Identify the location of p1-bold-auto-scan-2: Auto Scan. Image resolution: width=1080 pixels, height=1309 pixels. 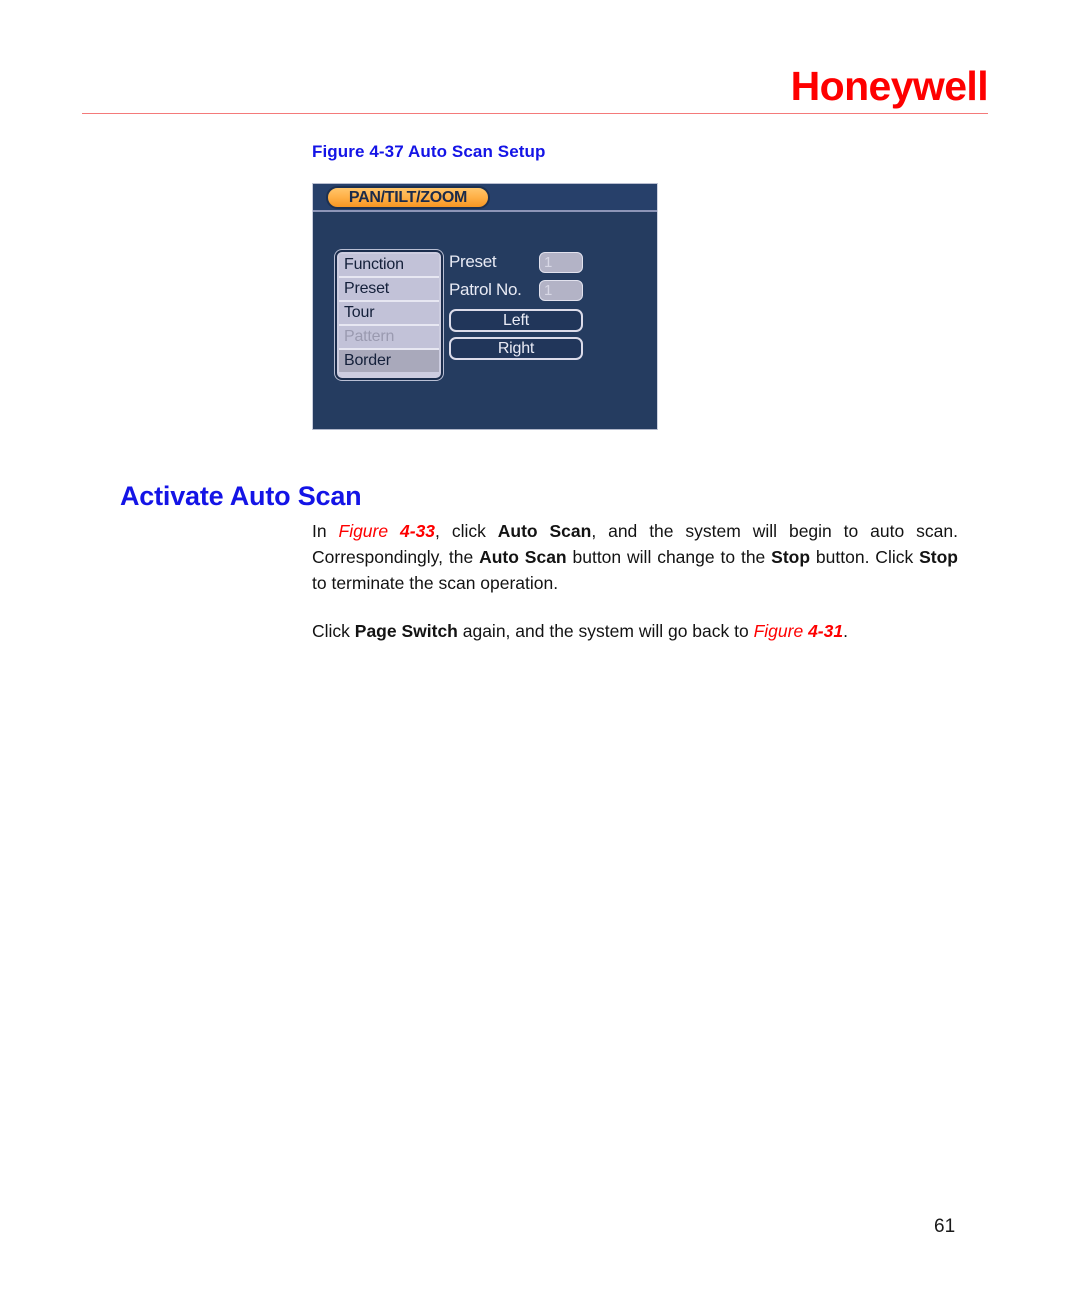
(523, 557).